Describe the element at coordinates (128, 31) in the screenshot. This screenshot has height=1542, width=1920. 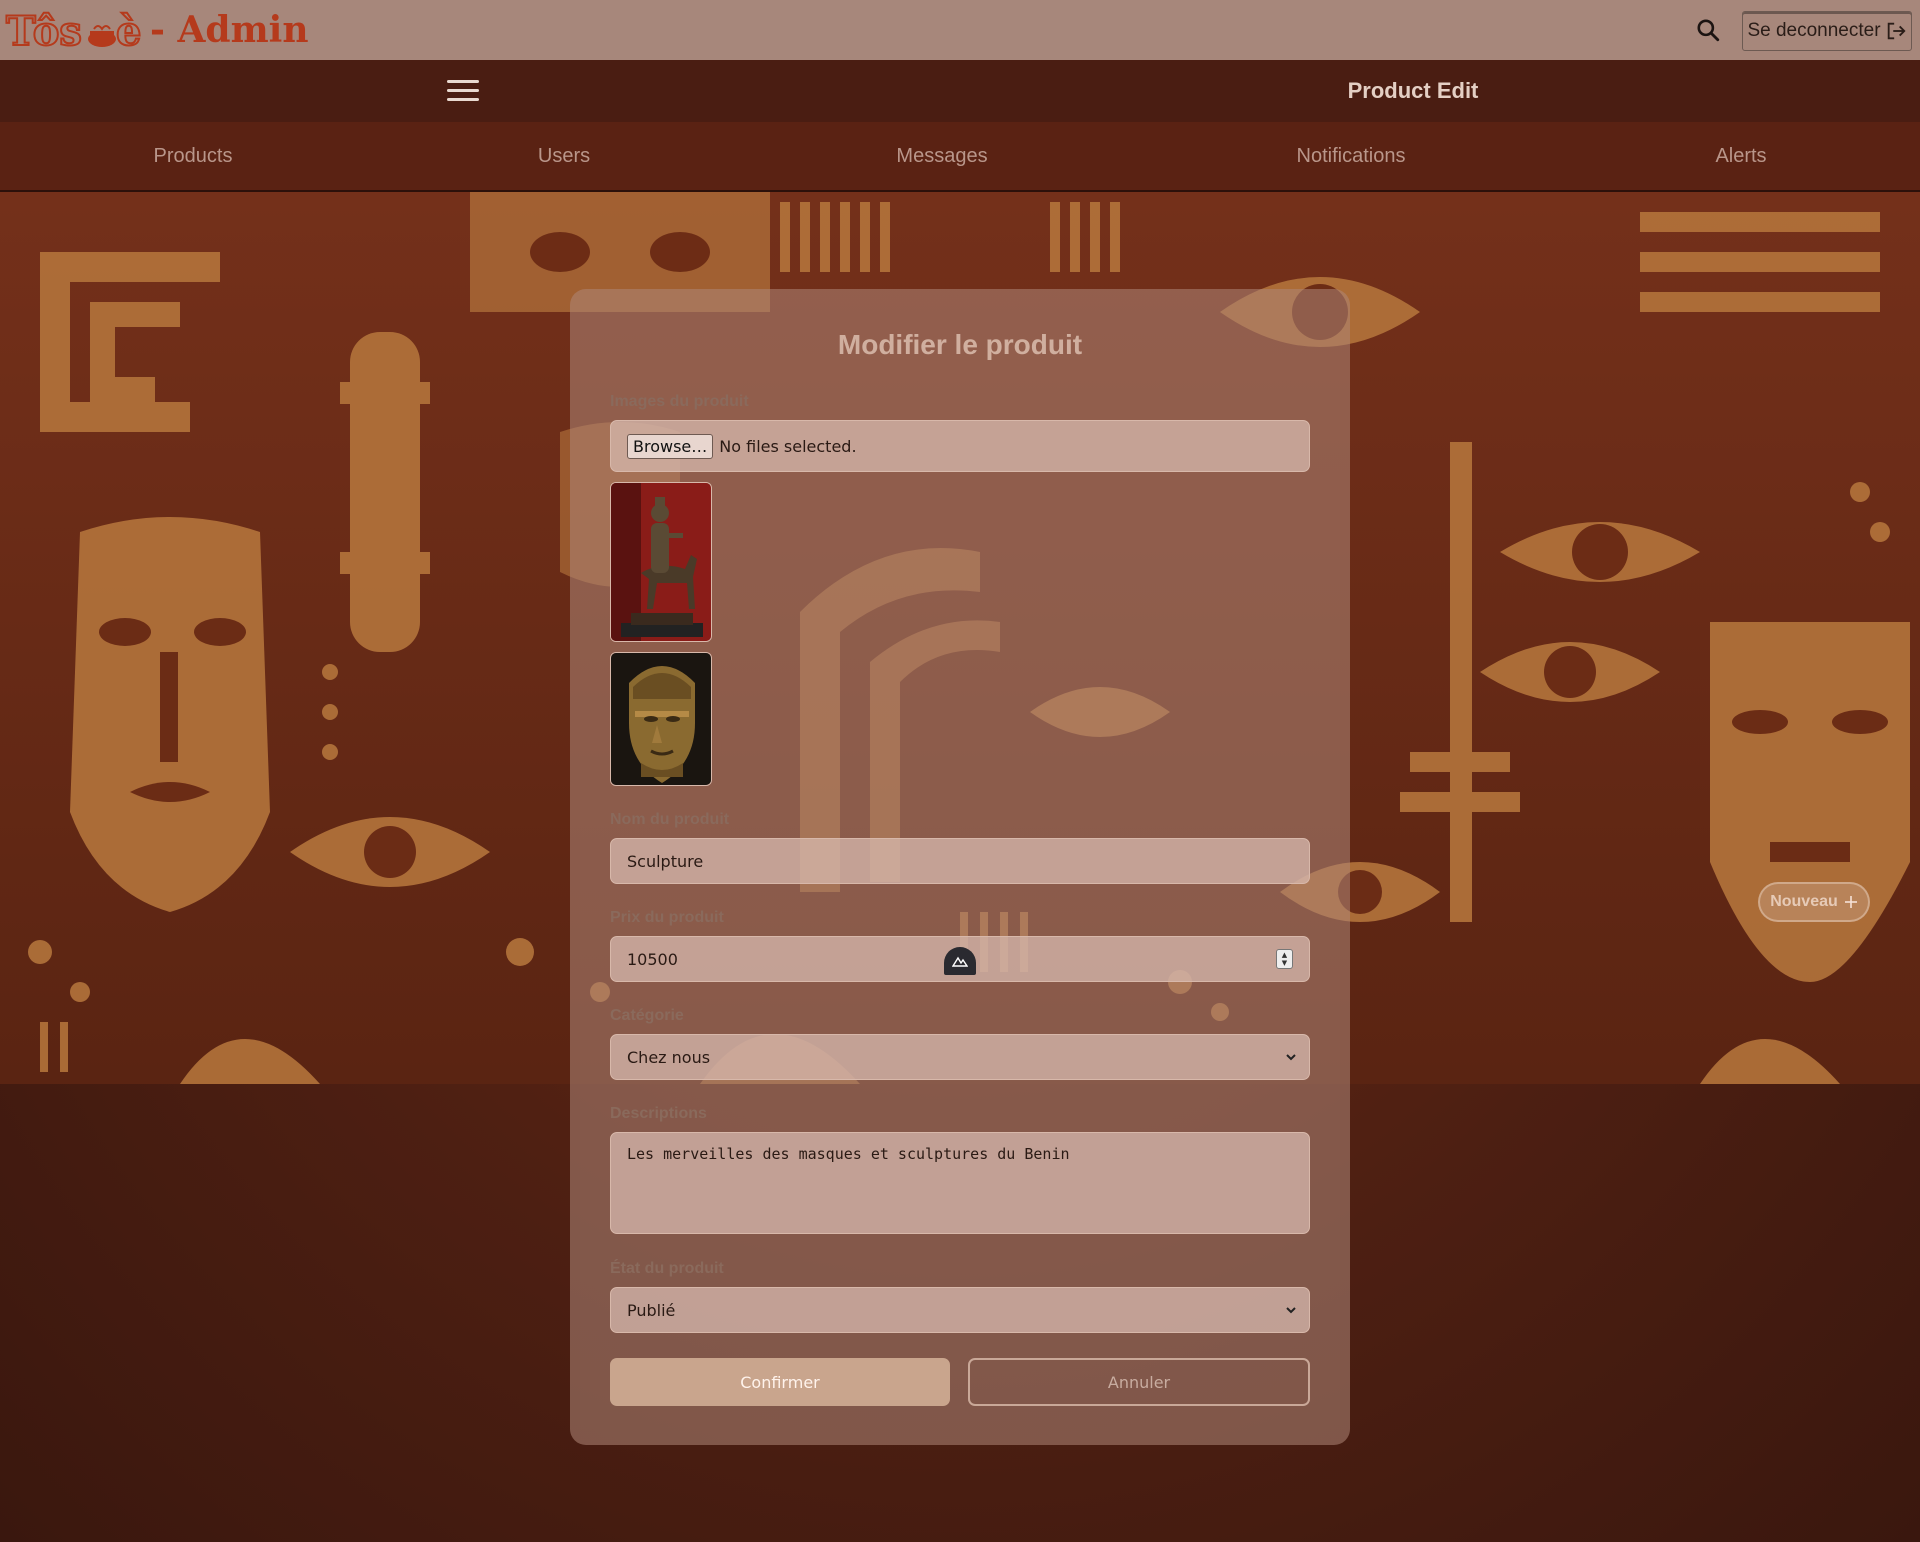
I see `svg-text: è` at that location.